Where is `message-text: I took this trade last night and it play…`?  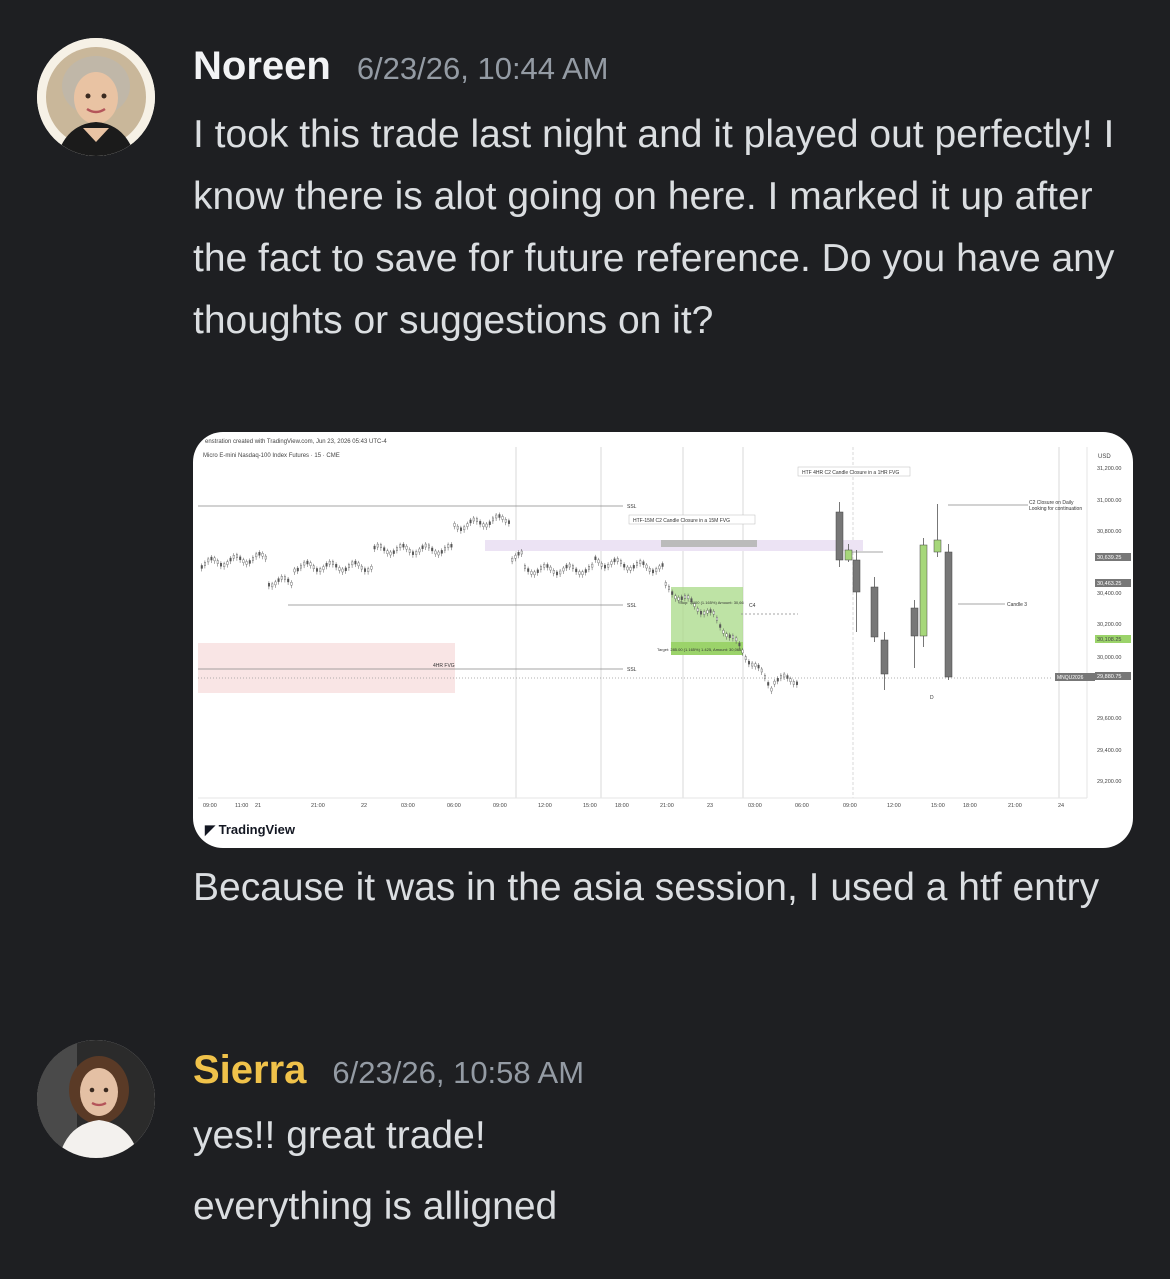 message-text: I took this trade last night and it play… is located at coordinates (654, 227).